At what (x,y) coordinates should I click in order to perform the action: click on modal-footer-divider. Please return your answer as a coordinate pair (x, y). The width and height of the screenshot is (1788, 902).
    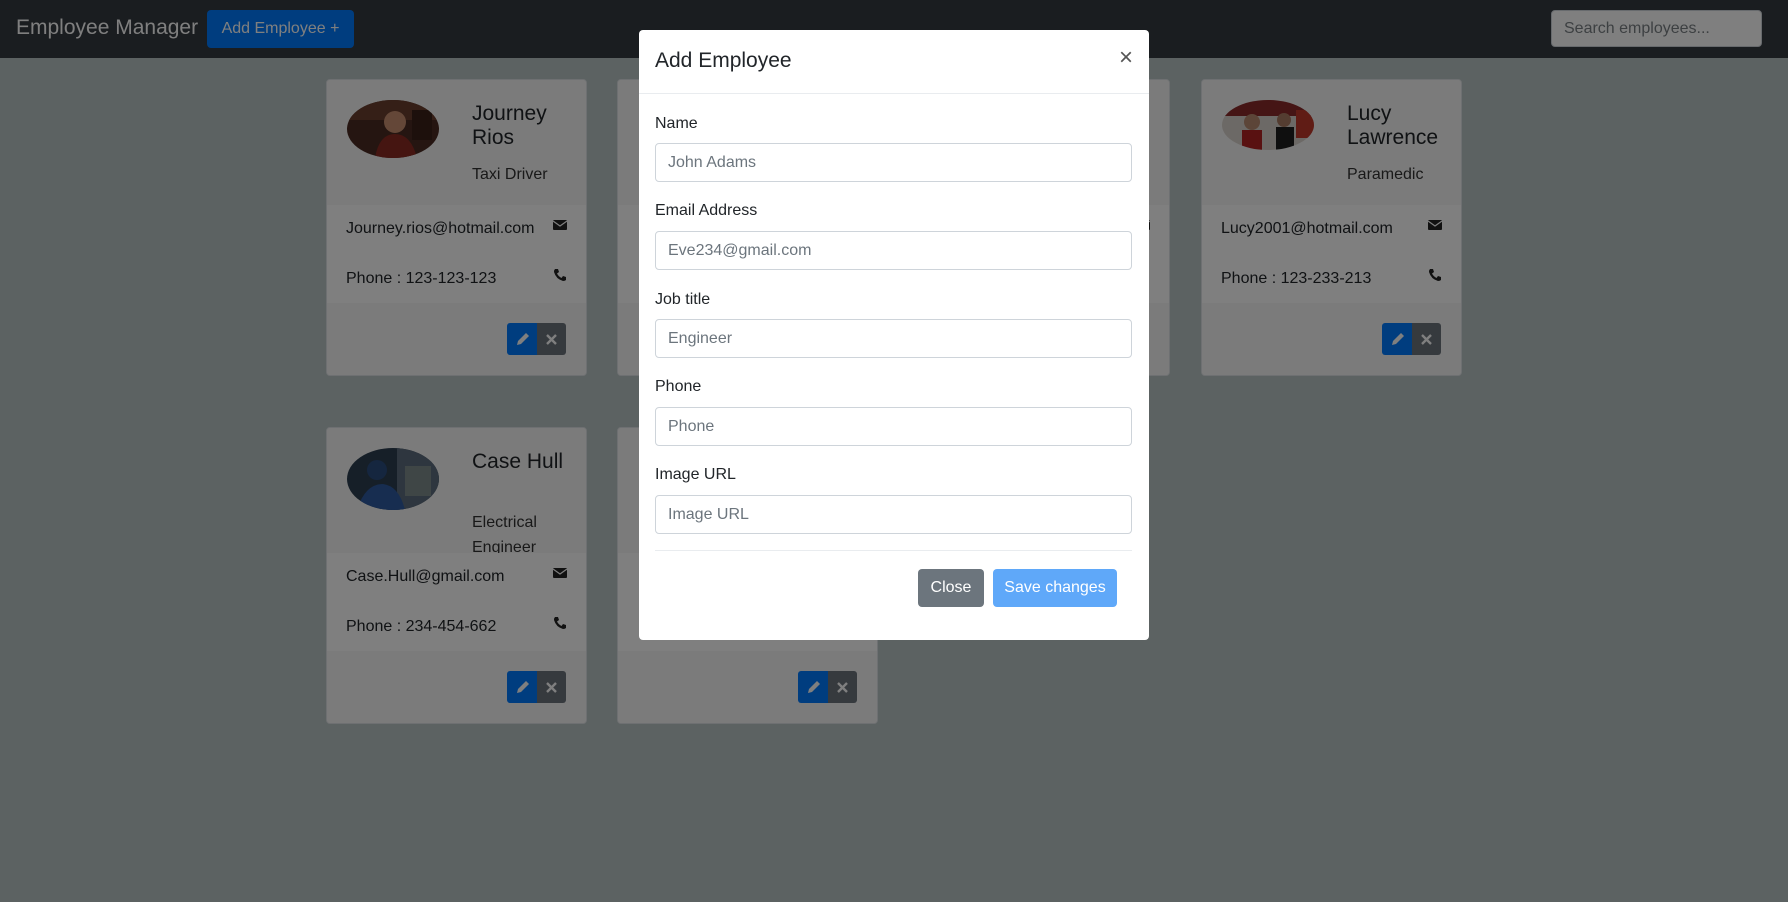
    Looking at the image, I should click on (893, 550).